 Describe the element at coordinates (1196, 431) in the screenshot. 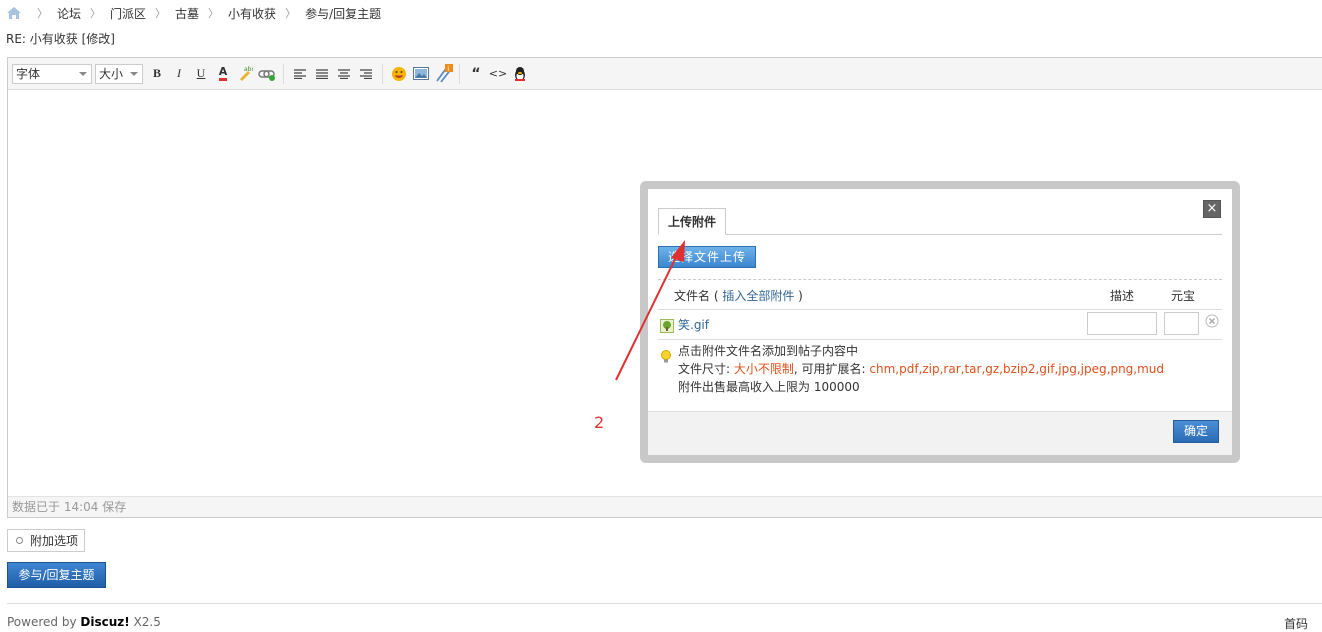

I see `confirm-button: 确定` at that location.